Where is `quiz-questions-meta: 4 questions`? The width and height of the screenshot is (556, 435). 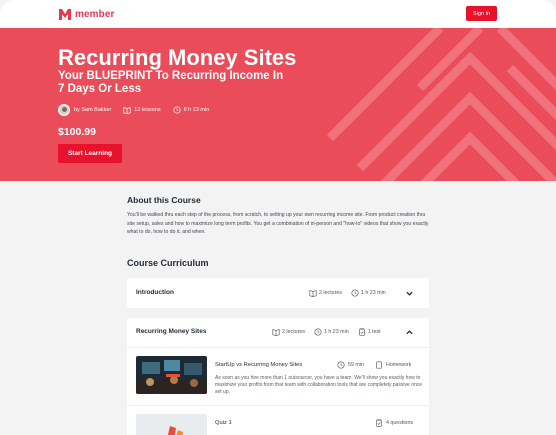 quiz-questions-meta: 4 questions is located at coordinates (394, 423).